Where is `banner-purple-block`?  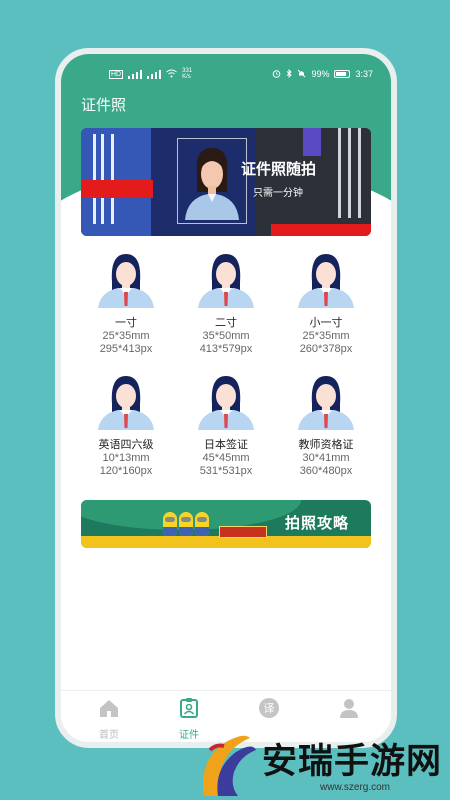 banner-purple-block is located at coordinates (312, 142).